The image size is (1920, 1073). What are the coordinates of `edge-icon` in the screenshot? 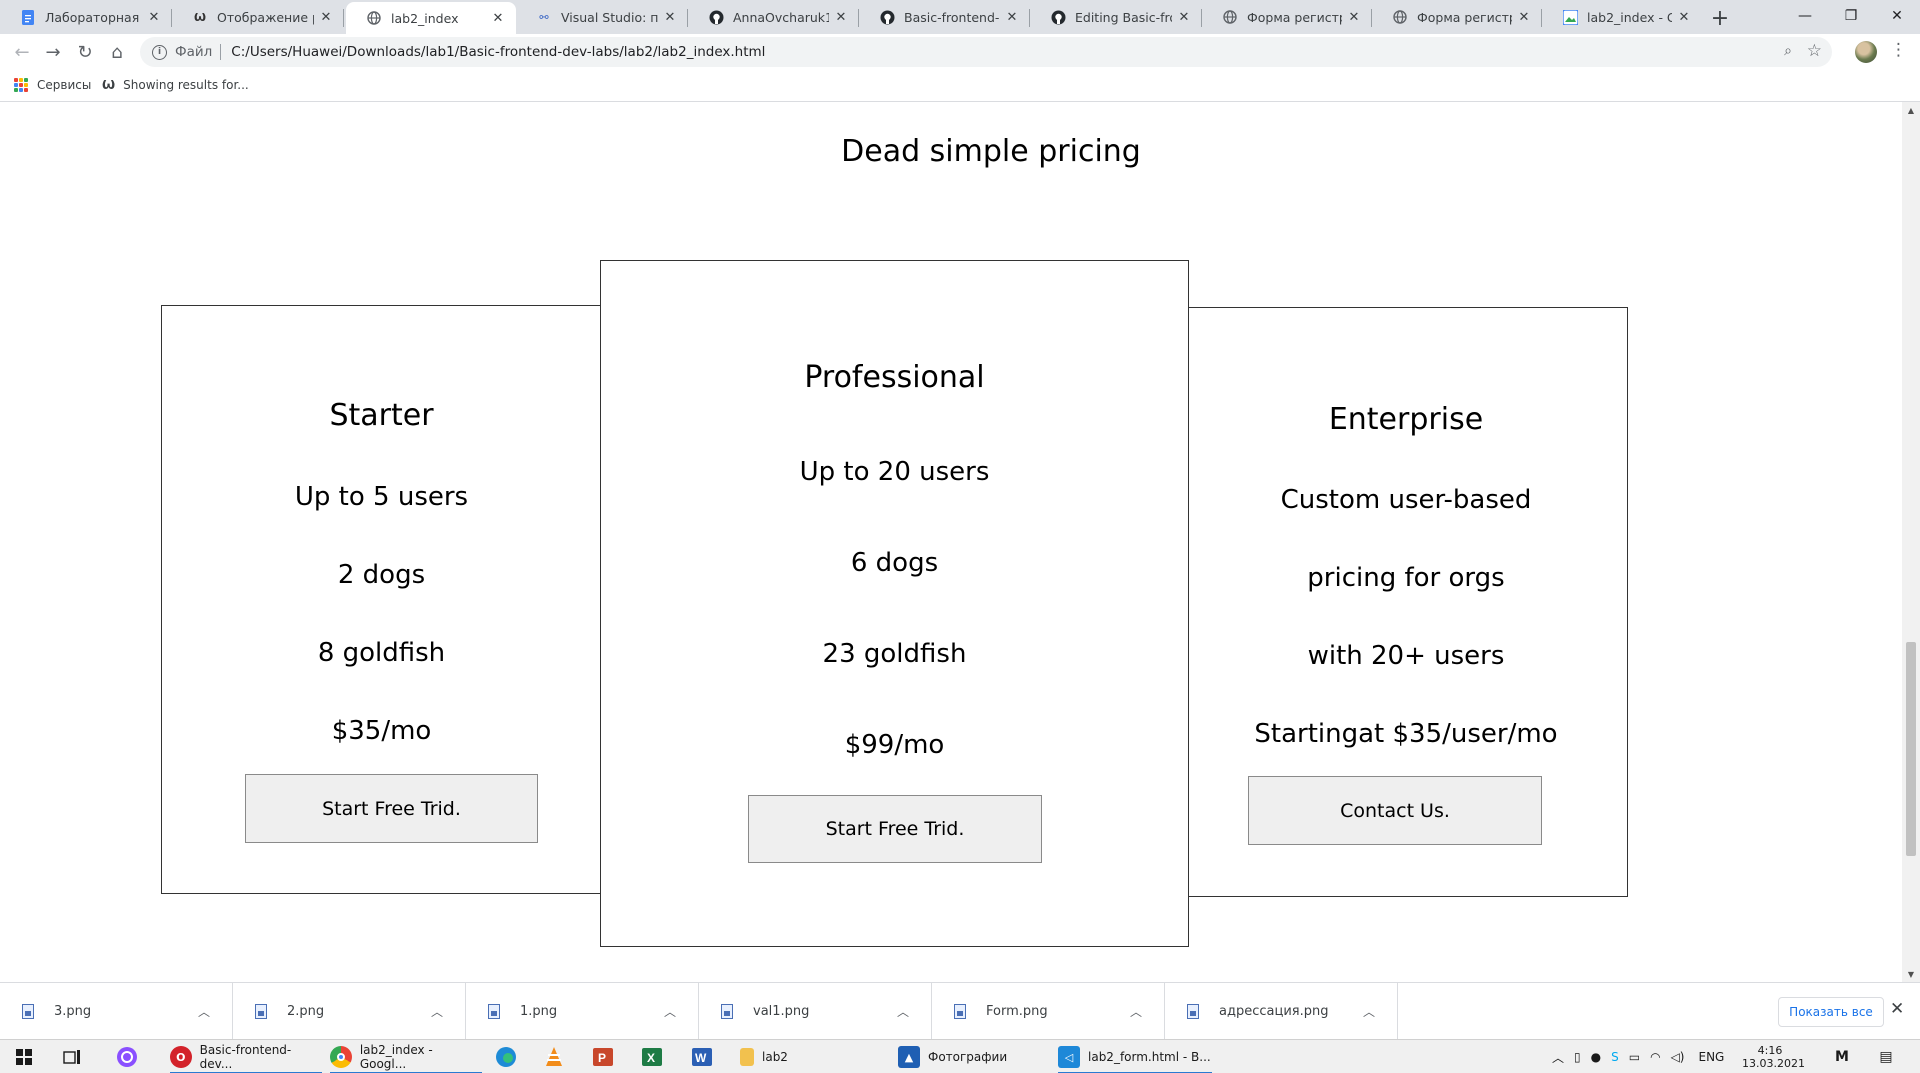 It's located at (506, 1057).